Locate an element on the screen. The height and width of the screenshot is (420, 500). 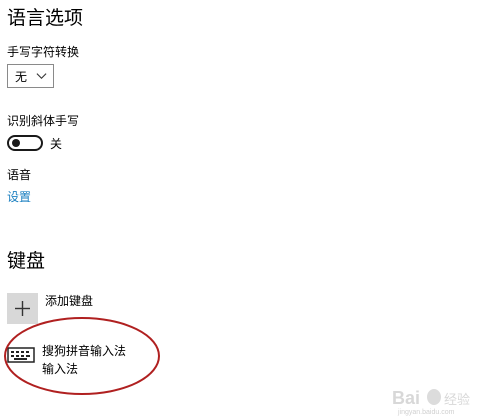
svg-text: 经验 is located at coordinates (457, 399).